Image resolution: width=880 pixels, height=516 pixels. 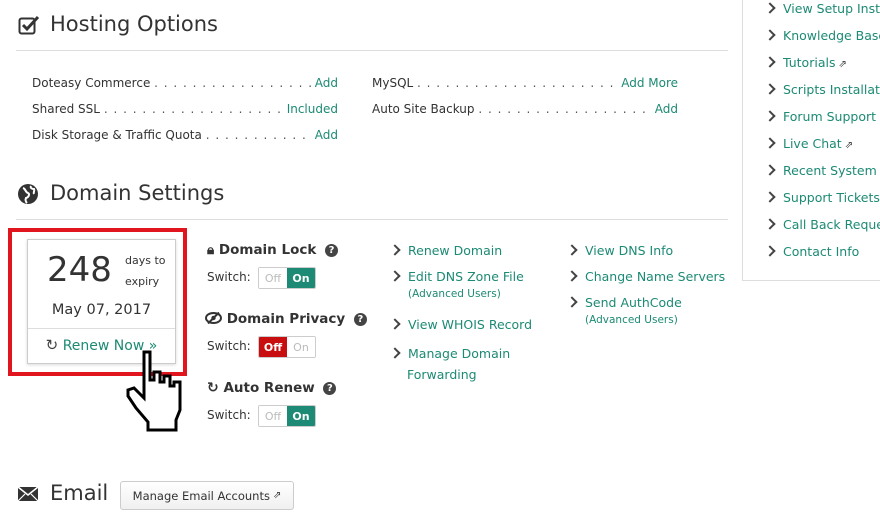 I want to click on row-label: Disk Storage & Traffic Quota, so click(x=117, y=135).